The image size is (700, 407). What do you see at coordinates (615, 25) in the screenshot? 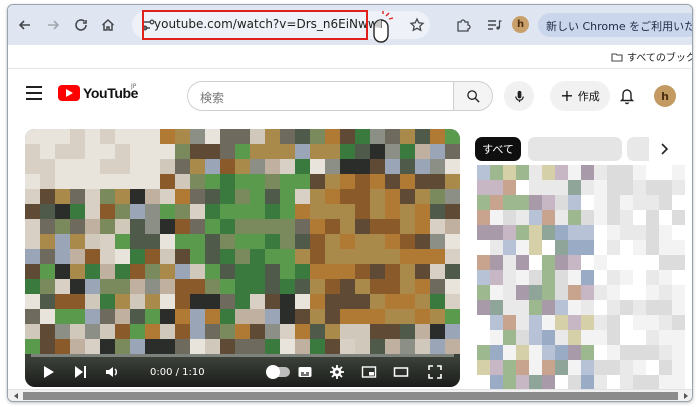
I see `chrome-update-pill: 新しい Chrome をご利用いただけます` at bounding box center [615, 25].